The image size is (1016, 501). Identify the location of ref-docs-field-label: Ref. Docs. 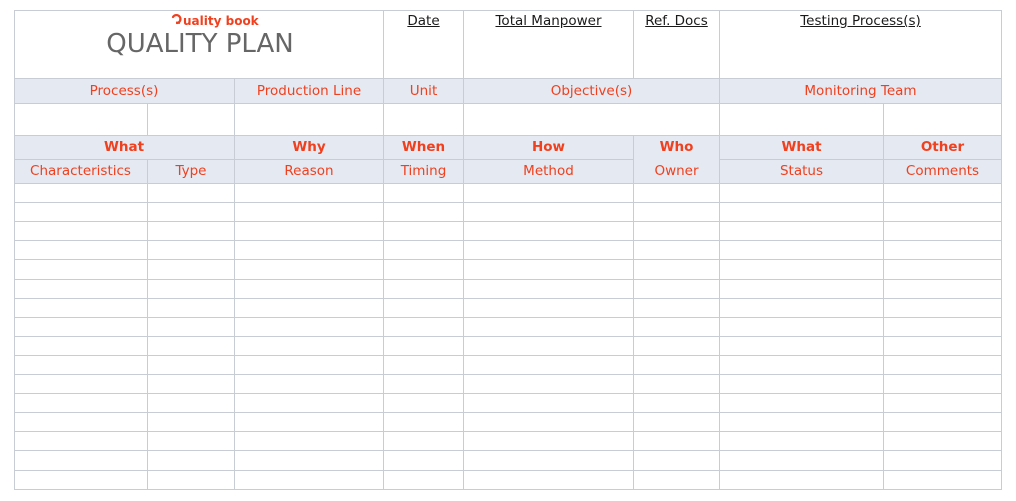
(676, 21).